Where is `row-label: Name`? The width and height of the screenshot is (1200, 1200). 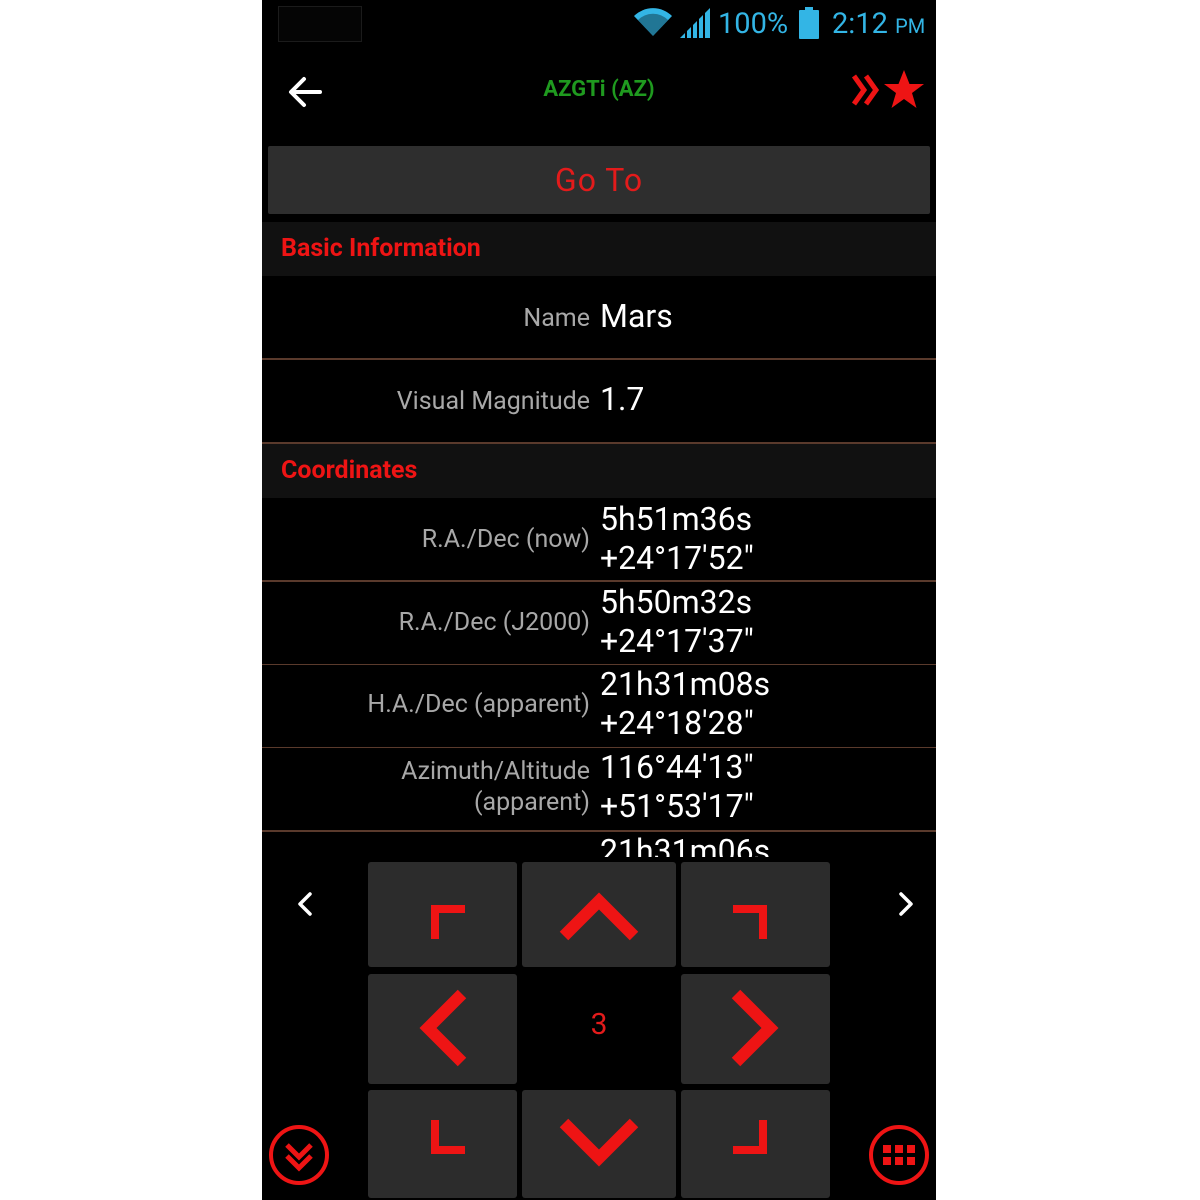 row-label: Name is located at coordinates (556, 318).